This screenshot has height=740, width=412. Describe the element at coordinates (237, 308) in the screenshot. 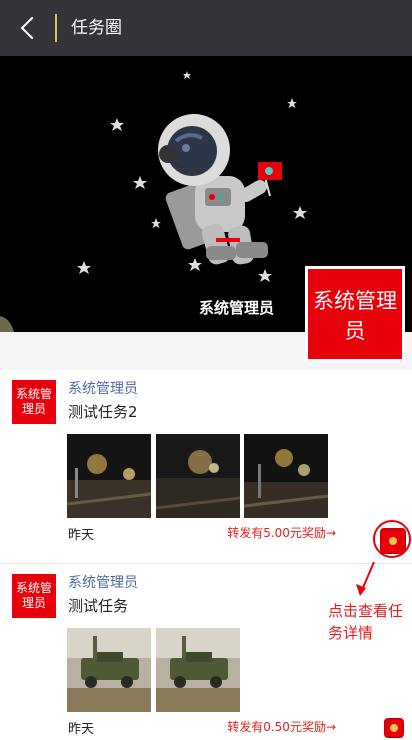

I see `banner-user-name: 系统管理员` at that location.